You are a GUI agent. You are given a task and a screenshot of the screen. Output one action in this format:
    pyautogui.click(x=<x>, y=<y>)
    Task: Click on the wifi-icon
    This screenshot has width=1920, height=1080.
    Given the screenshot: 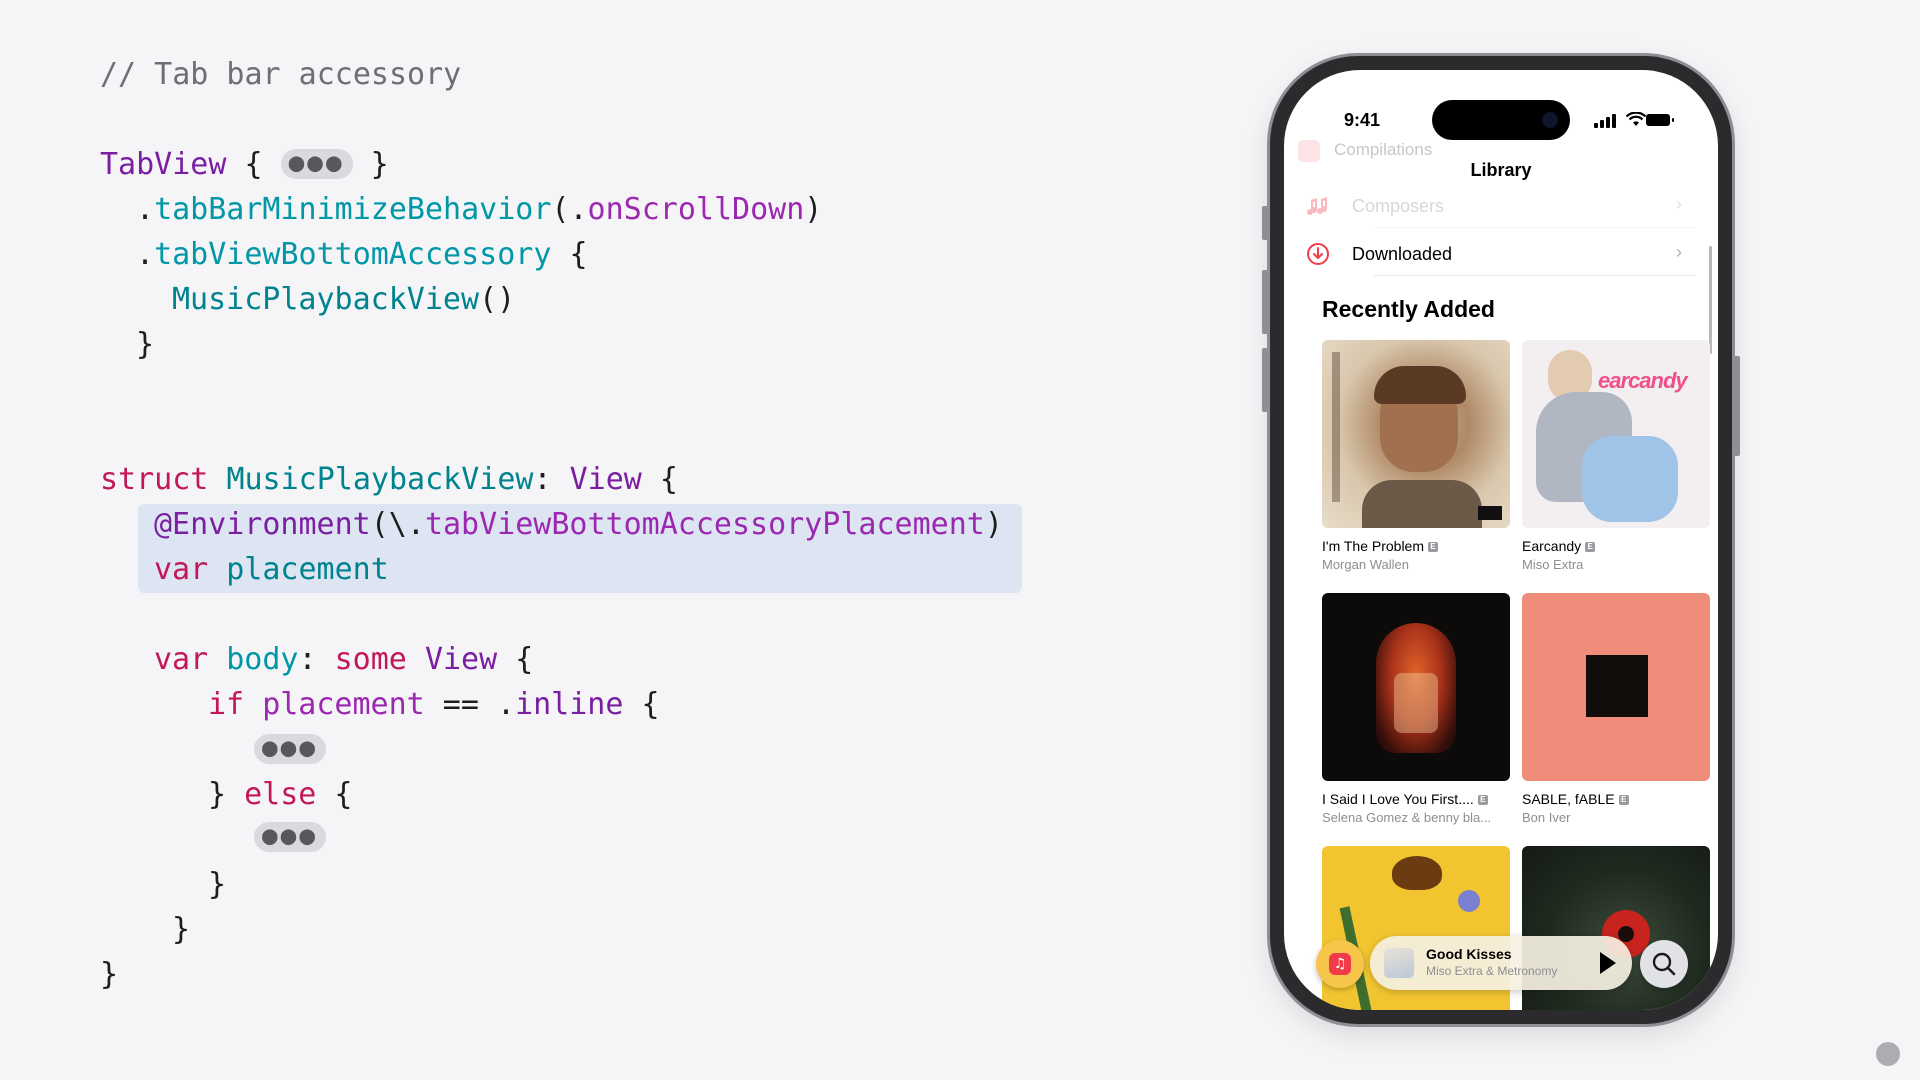 What is the action you would take?
    pyautogui.click(x=1636, y=119)
    